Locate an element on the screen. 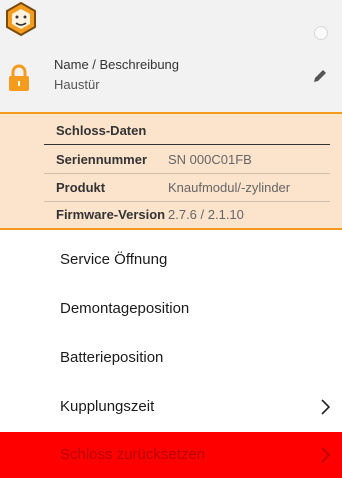  serial-row: Seriennummer SN 000C01FB is located at coordinates (187, 160).